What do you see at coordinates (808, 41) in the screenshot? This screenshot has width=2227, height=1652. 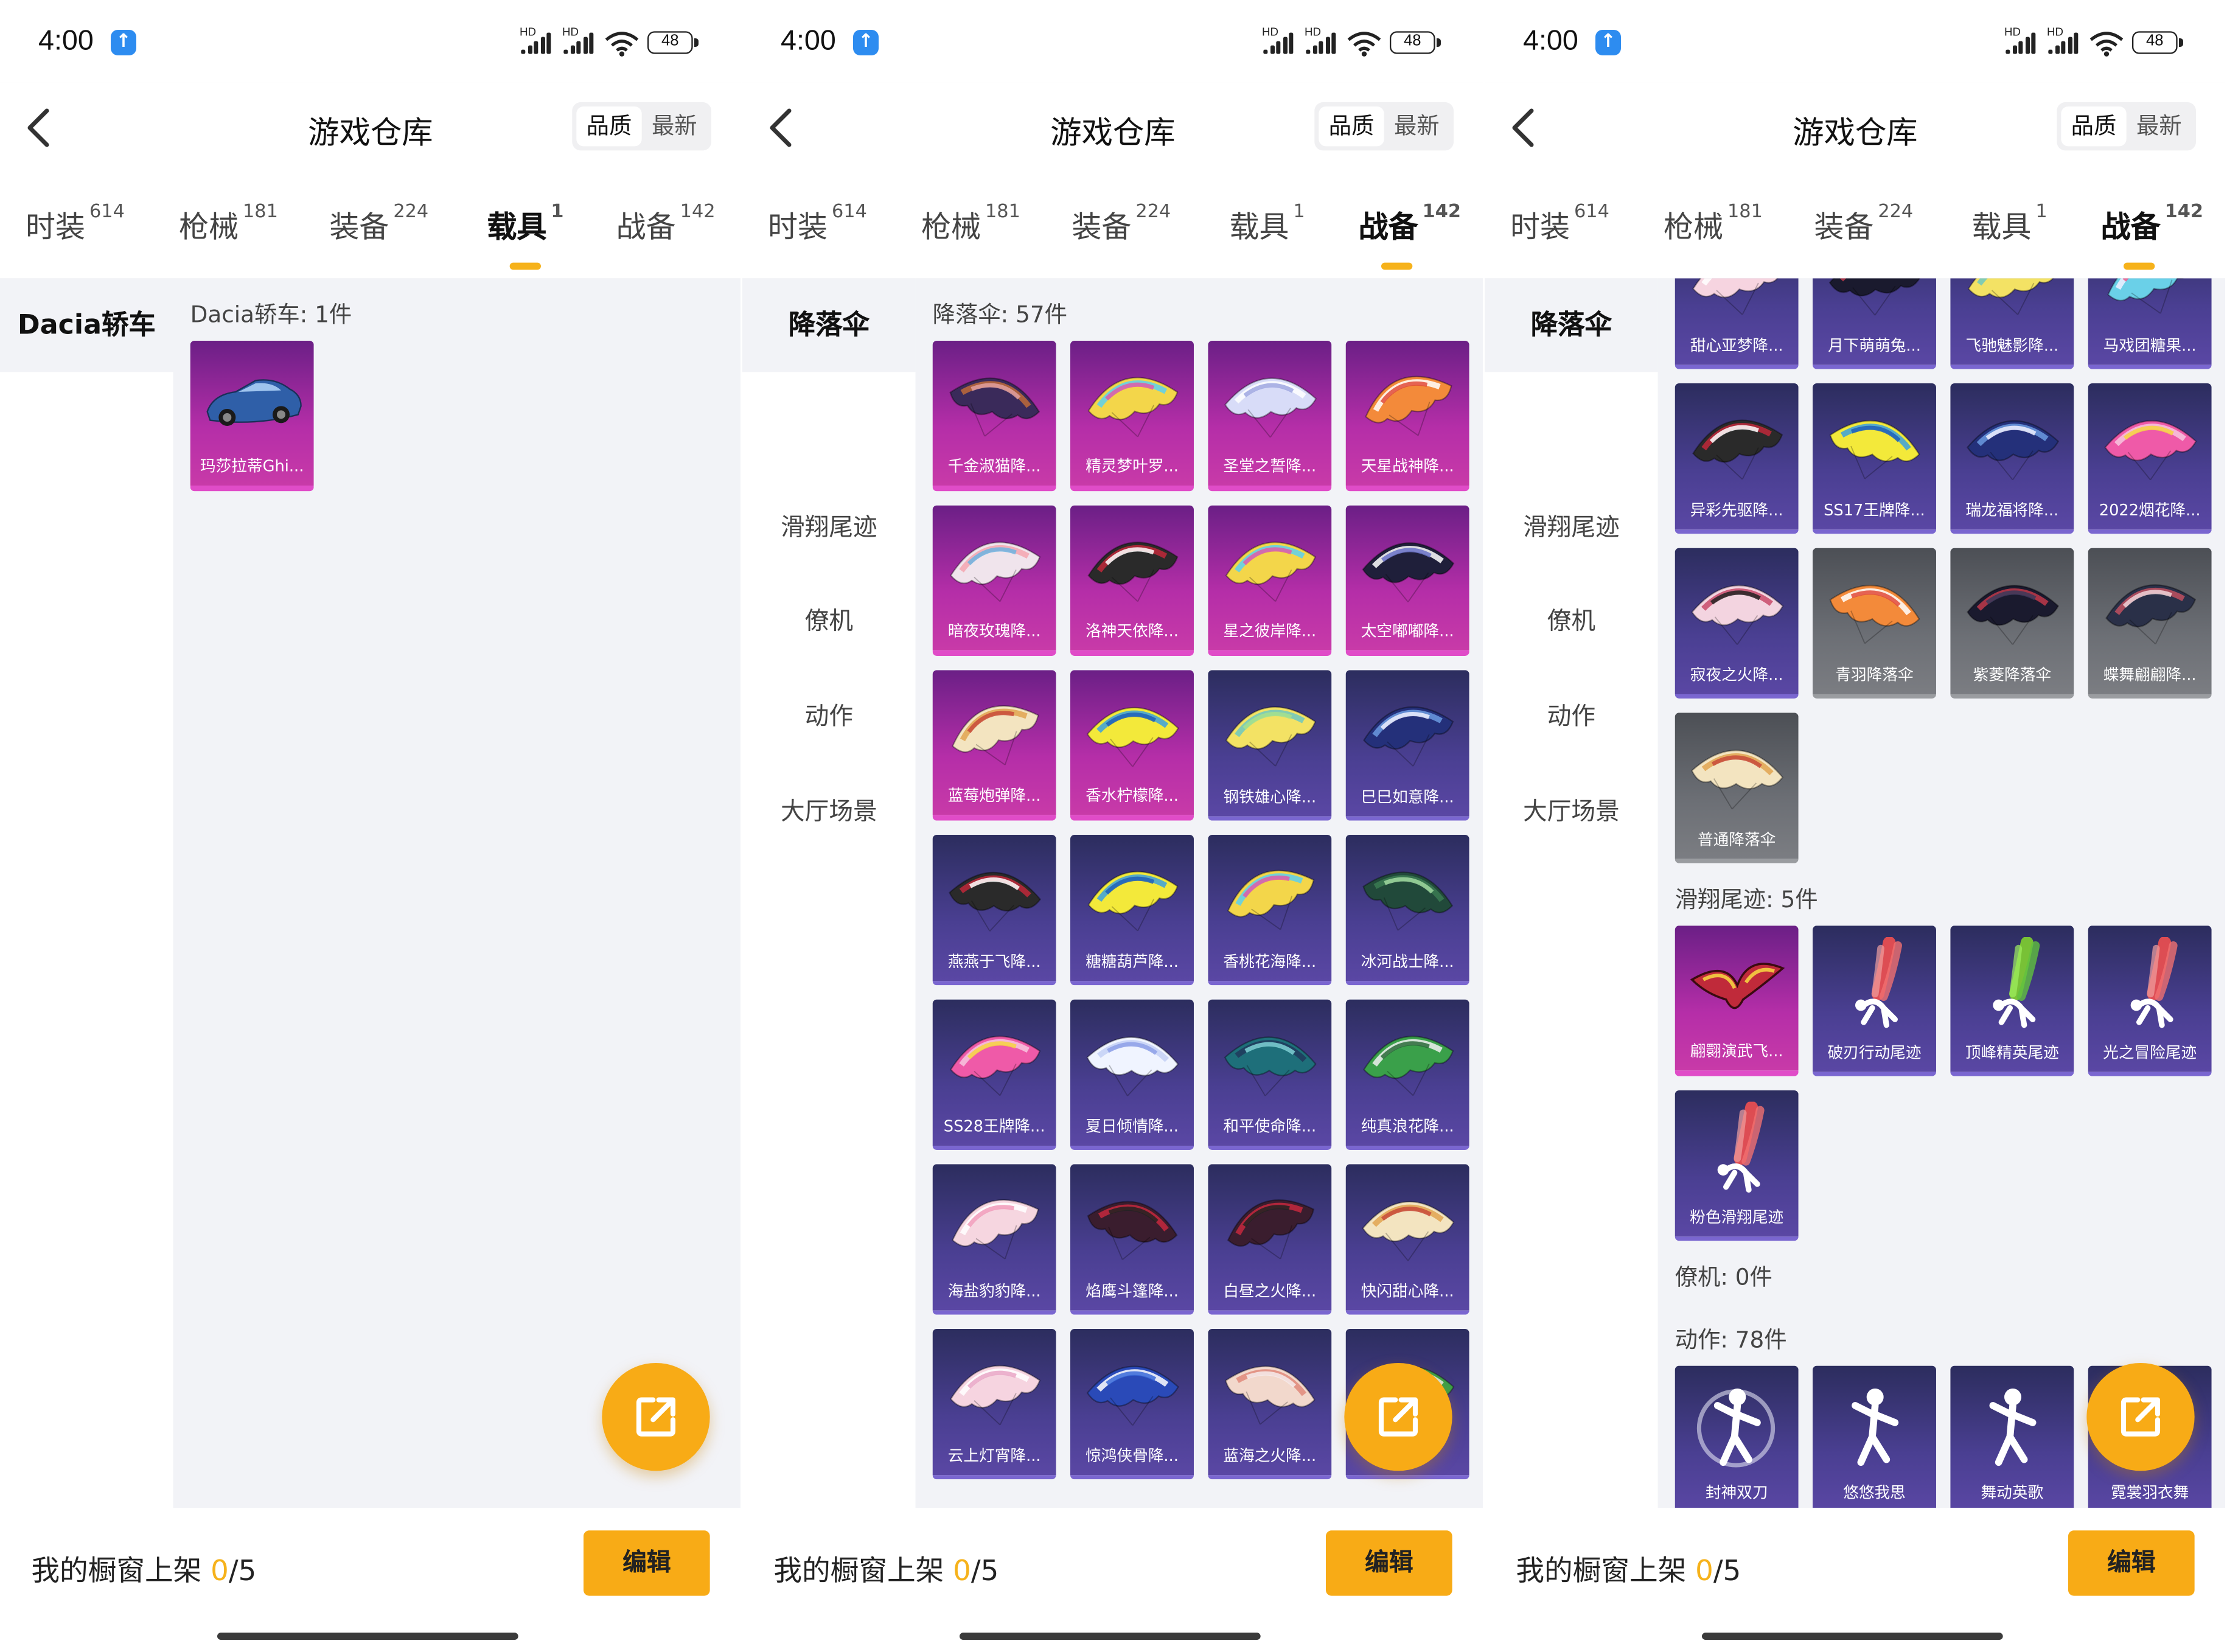 I see `clock: 4:00` at bounding box center [808, 41].